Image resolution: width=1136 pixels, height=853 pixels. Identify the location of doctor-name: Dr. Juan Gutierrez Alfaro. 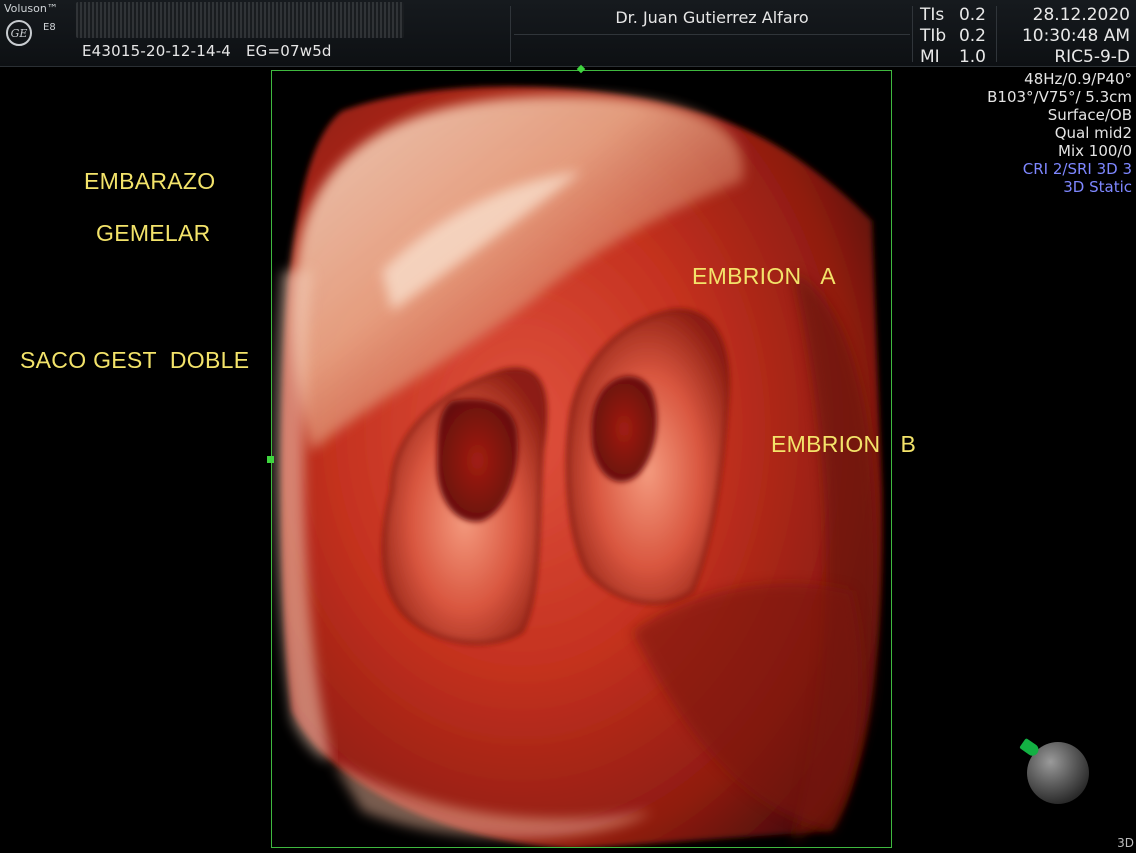
(712, 17).